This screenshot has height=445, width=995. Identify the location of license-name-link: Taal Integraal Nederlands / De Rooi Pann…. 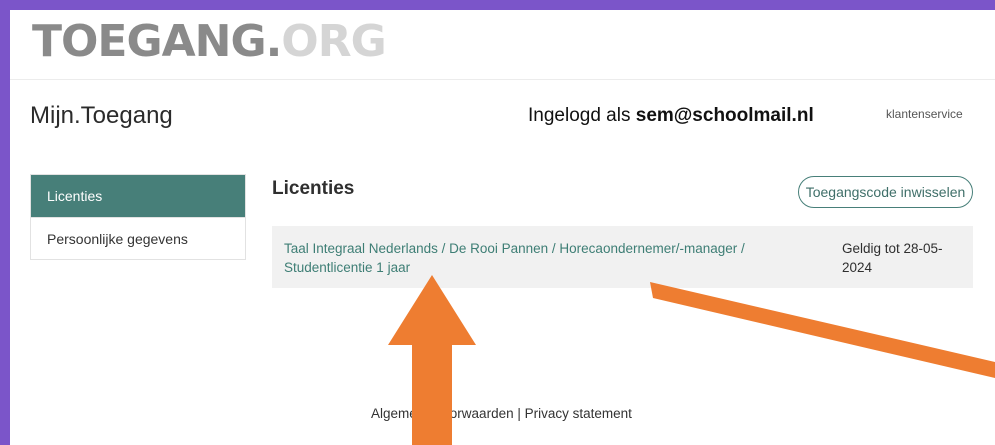
(544, 258).